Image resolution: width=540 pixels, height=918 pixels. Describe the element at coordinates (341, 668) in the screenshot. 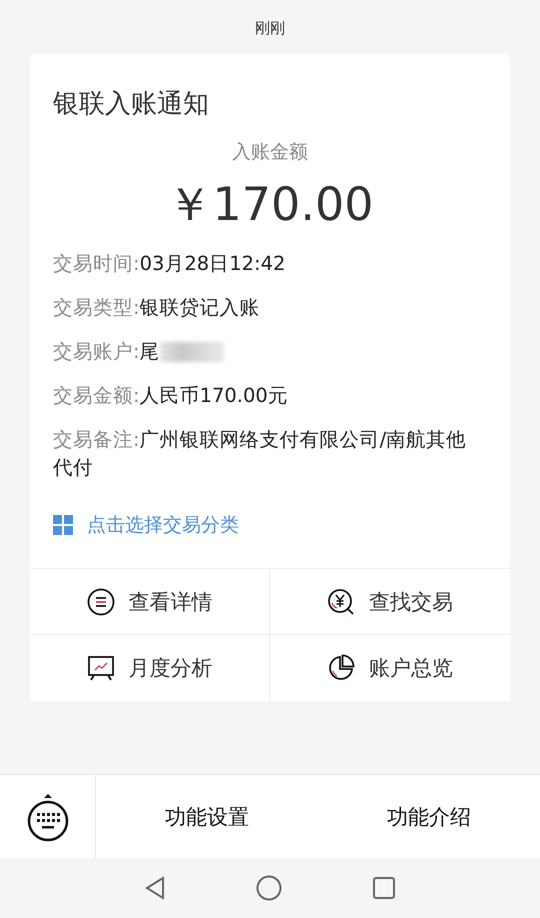

I see `pie-chart-icon` at that location.